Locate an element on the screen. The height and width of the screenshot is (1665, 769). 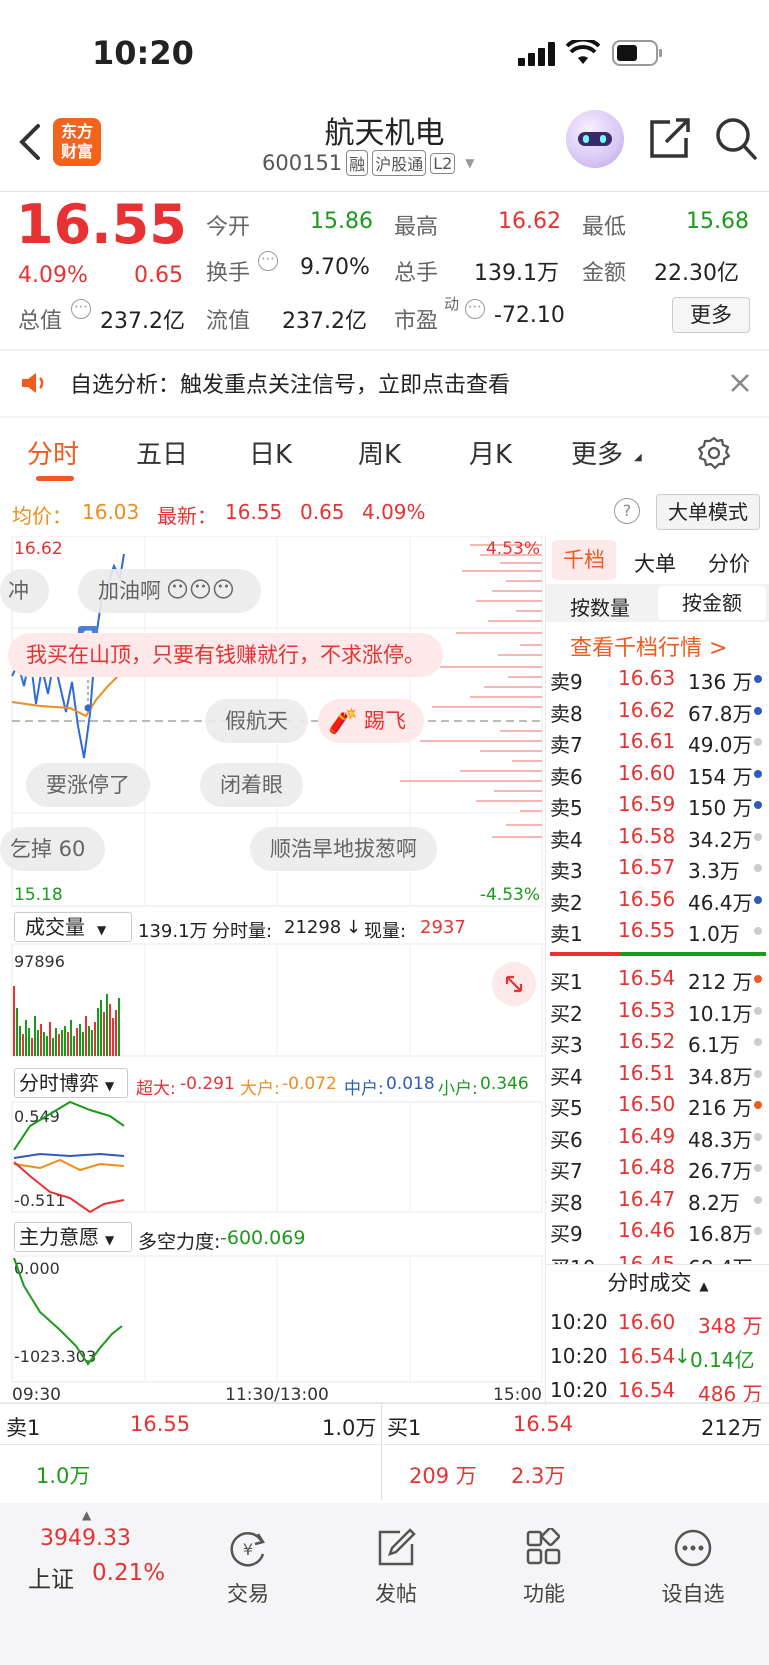
chevron-down-icon: ▼ is located at coordinates (469, 163).